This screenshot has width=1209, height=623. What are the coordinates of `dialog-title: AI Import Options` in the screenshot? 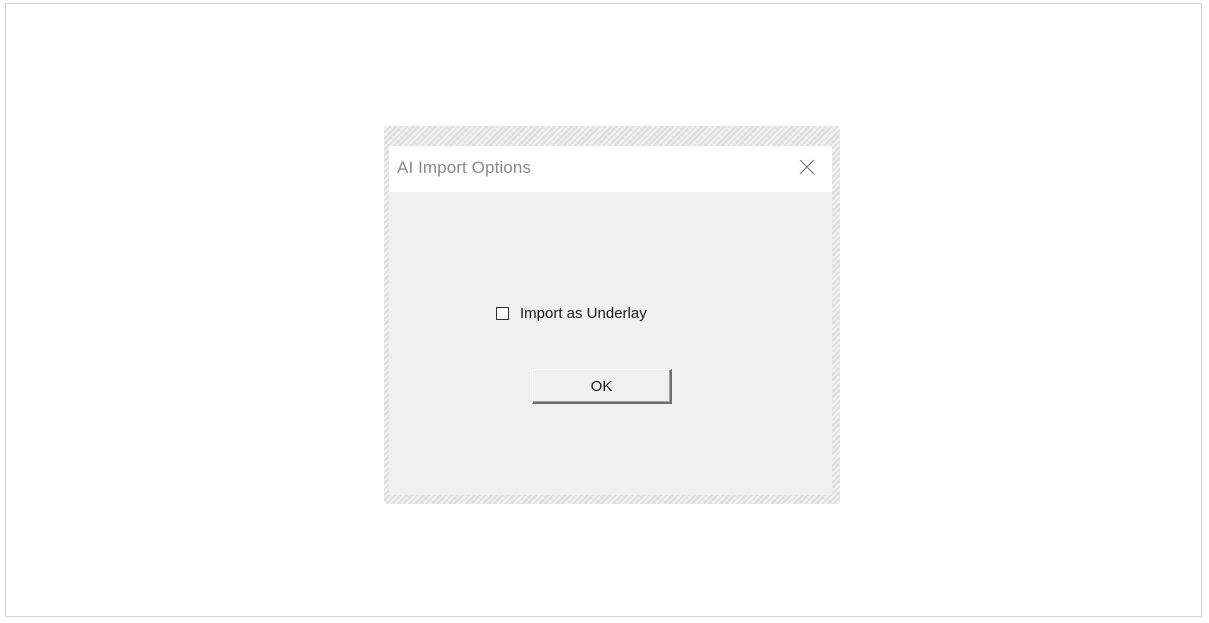 It's located at (464, 167).